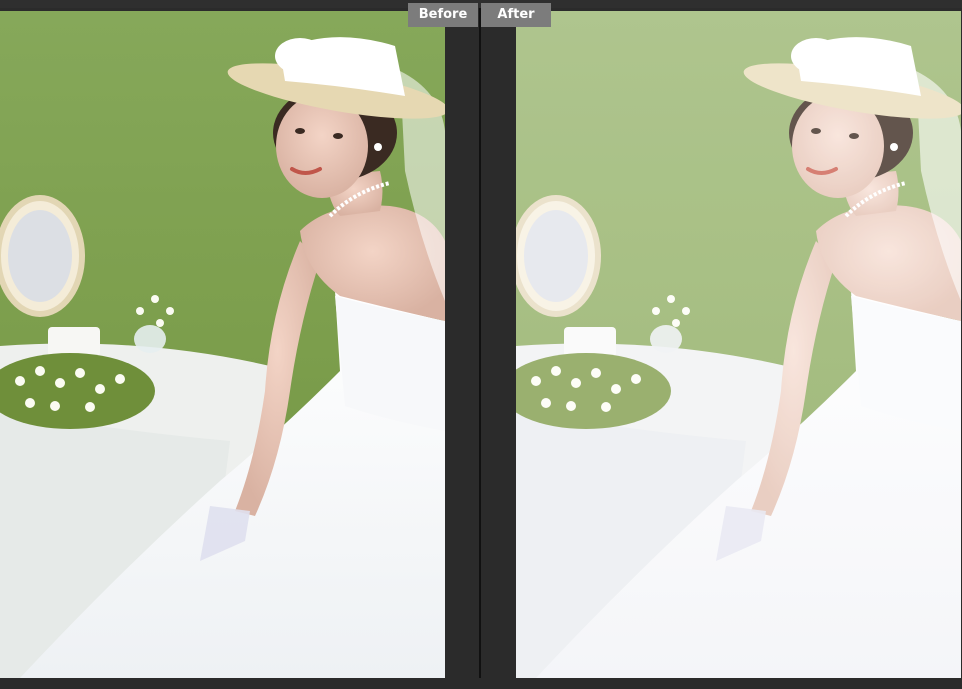 This screenshot has width=962, height=689. I want to click on bottom-status-strip, so click(481, 683).